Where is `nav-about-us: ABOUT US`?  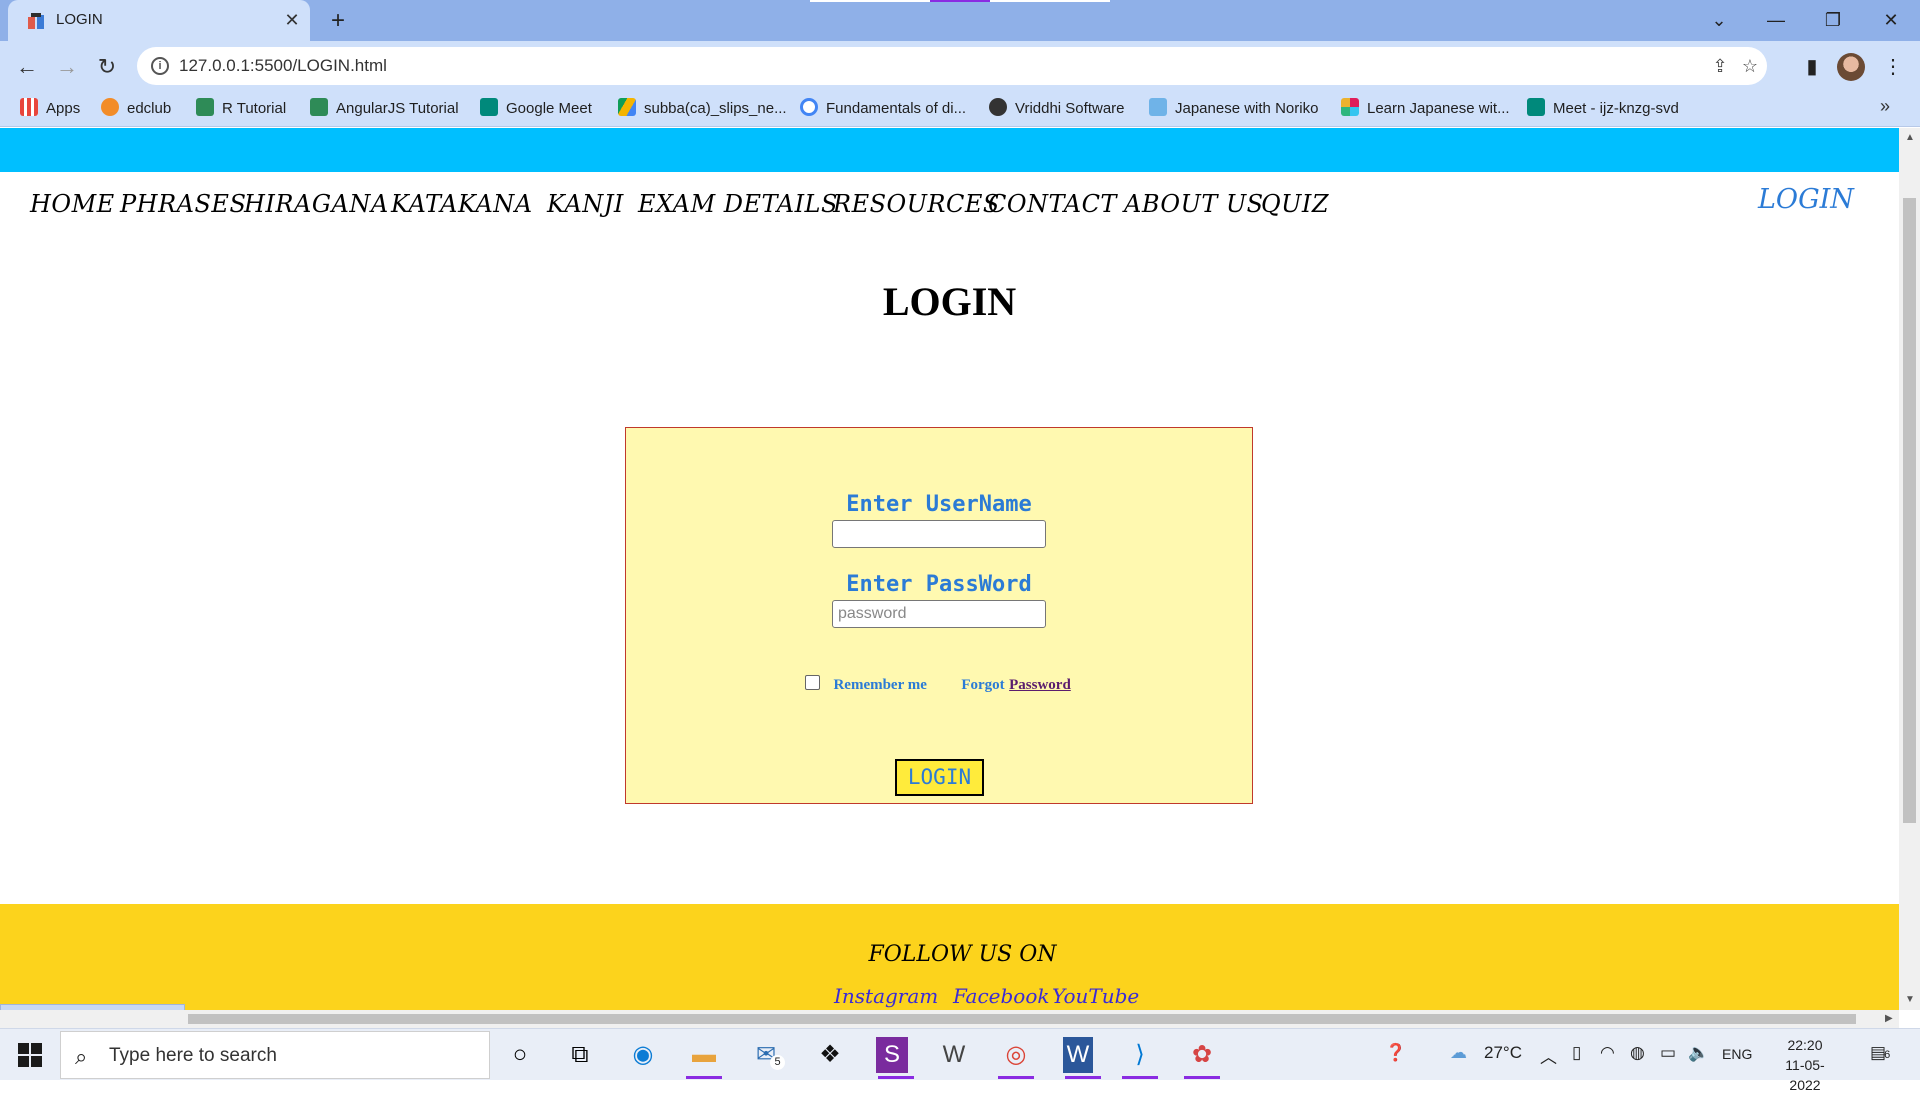
nav-about-us: ABOUT US is located at coordinates (1194, 204).